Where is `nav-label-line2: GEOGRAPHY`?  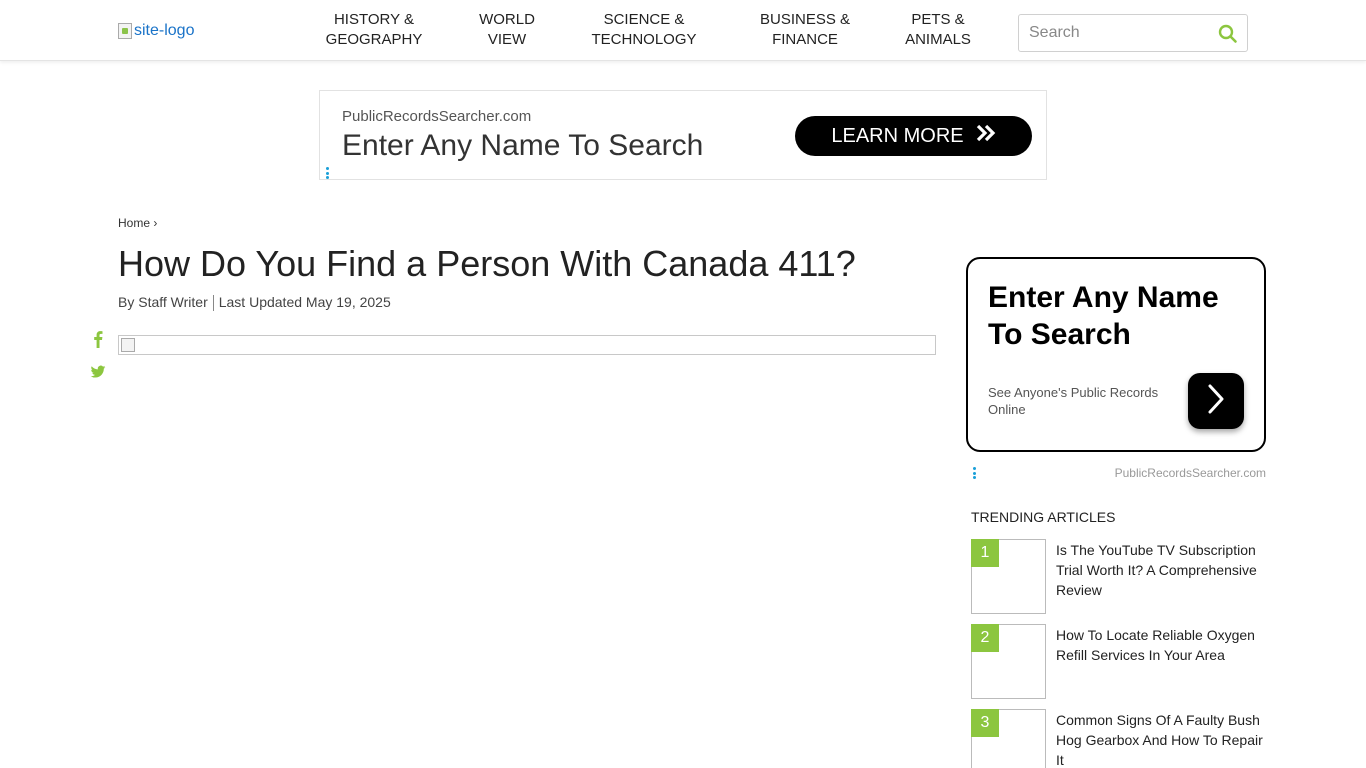
nav-label-line2: GEOGRAPHY is located at coordinates (374, 39).